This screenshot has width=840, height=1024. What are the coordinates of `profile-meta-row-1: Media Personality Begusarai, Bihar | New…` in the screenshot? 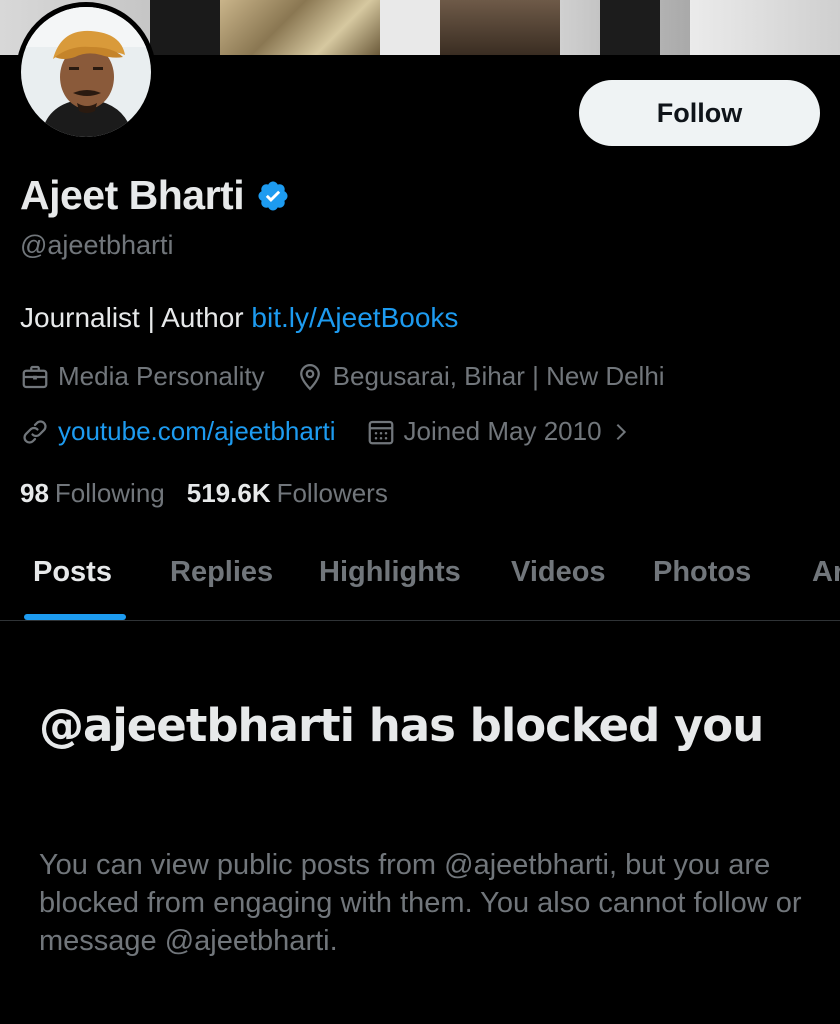 It's located at (342, 376).